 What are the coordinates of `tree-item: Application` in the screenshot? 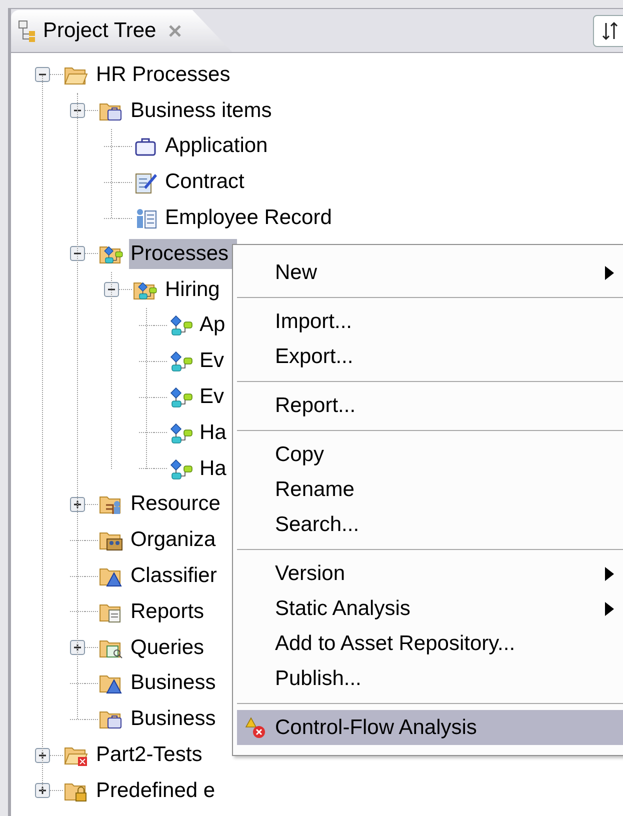 It's located at (216, 146).